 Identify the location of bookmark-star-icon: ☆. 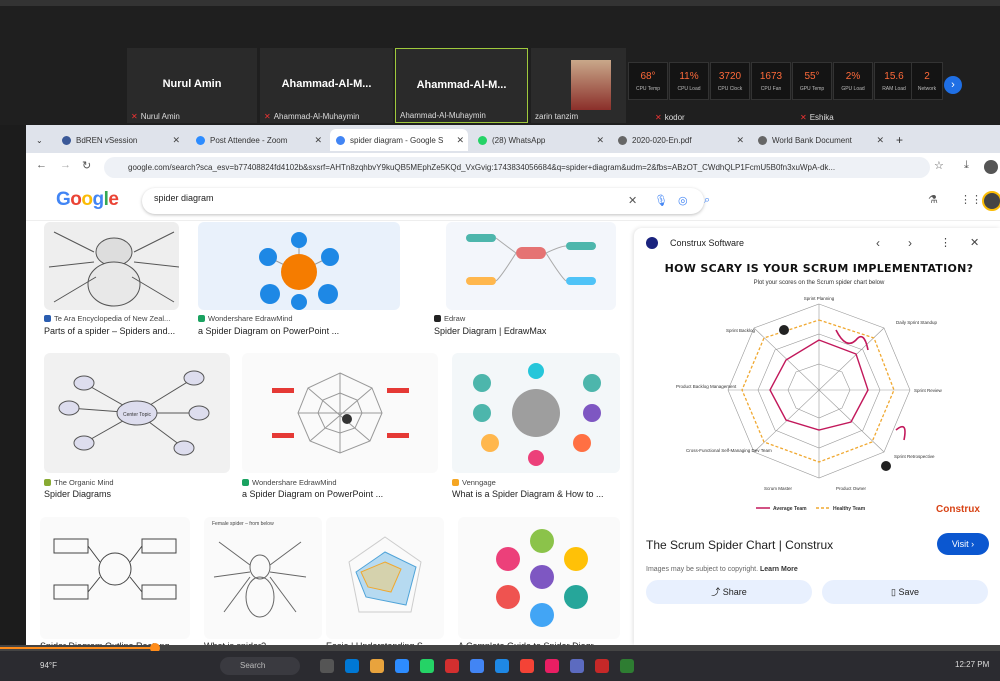
(939, 165).